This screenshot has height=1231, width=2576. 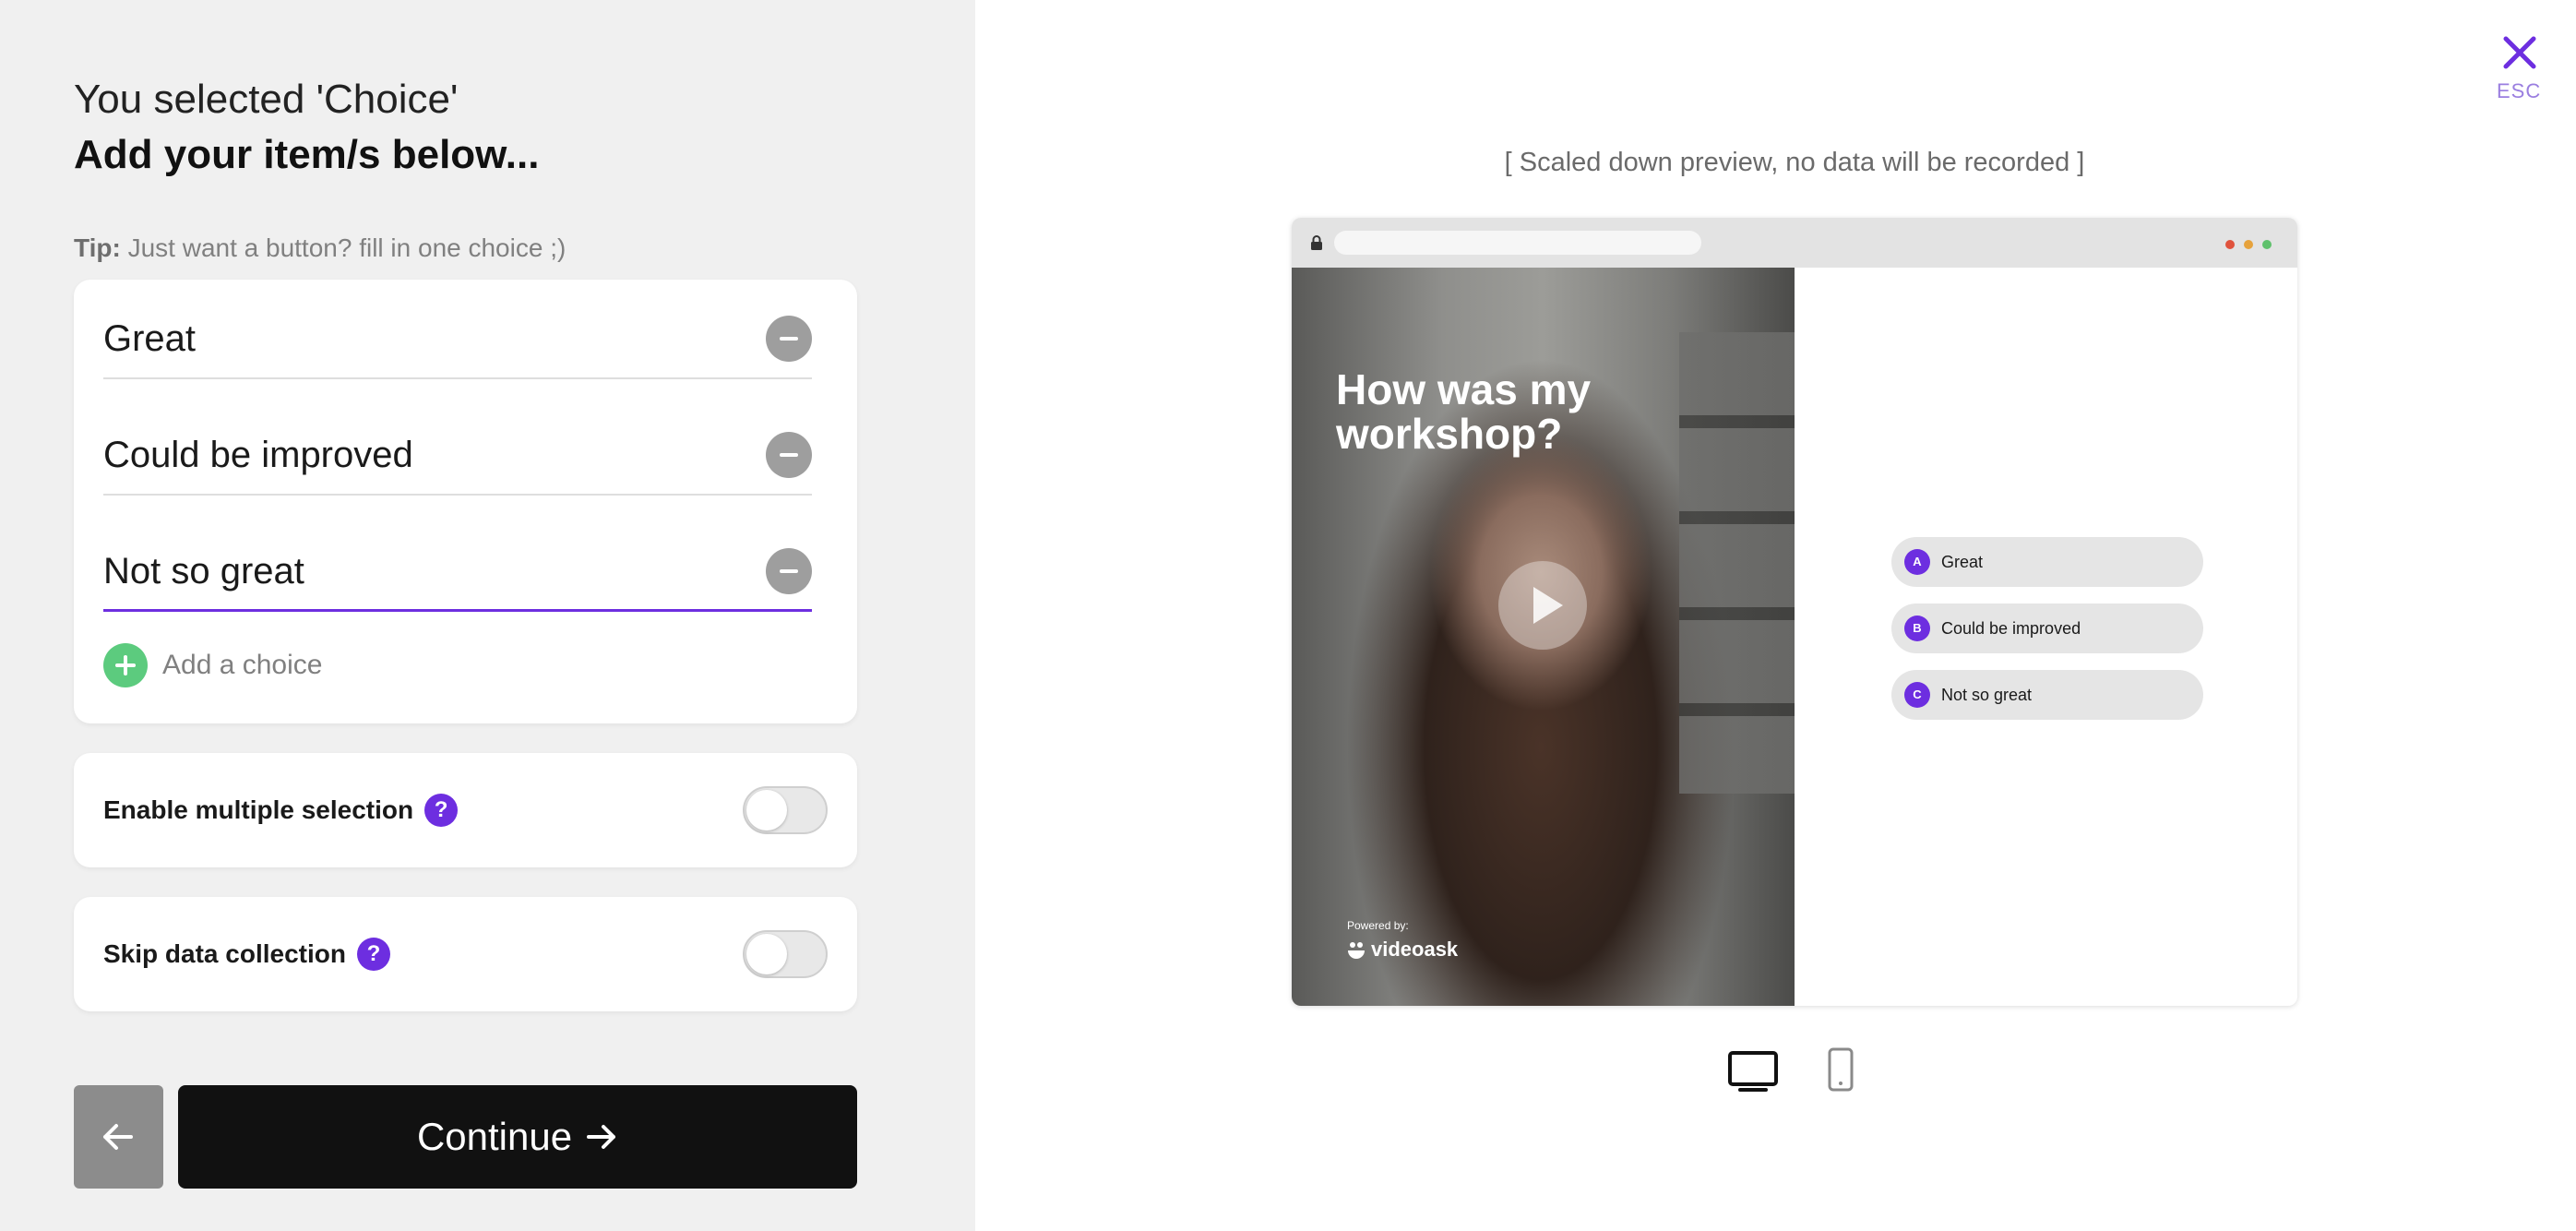 I want to click on close-icon, so click(x=2519, y=52).